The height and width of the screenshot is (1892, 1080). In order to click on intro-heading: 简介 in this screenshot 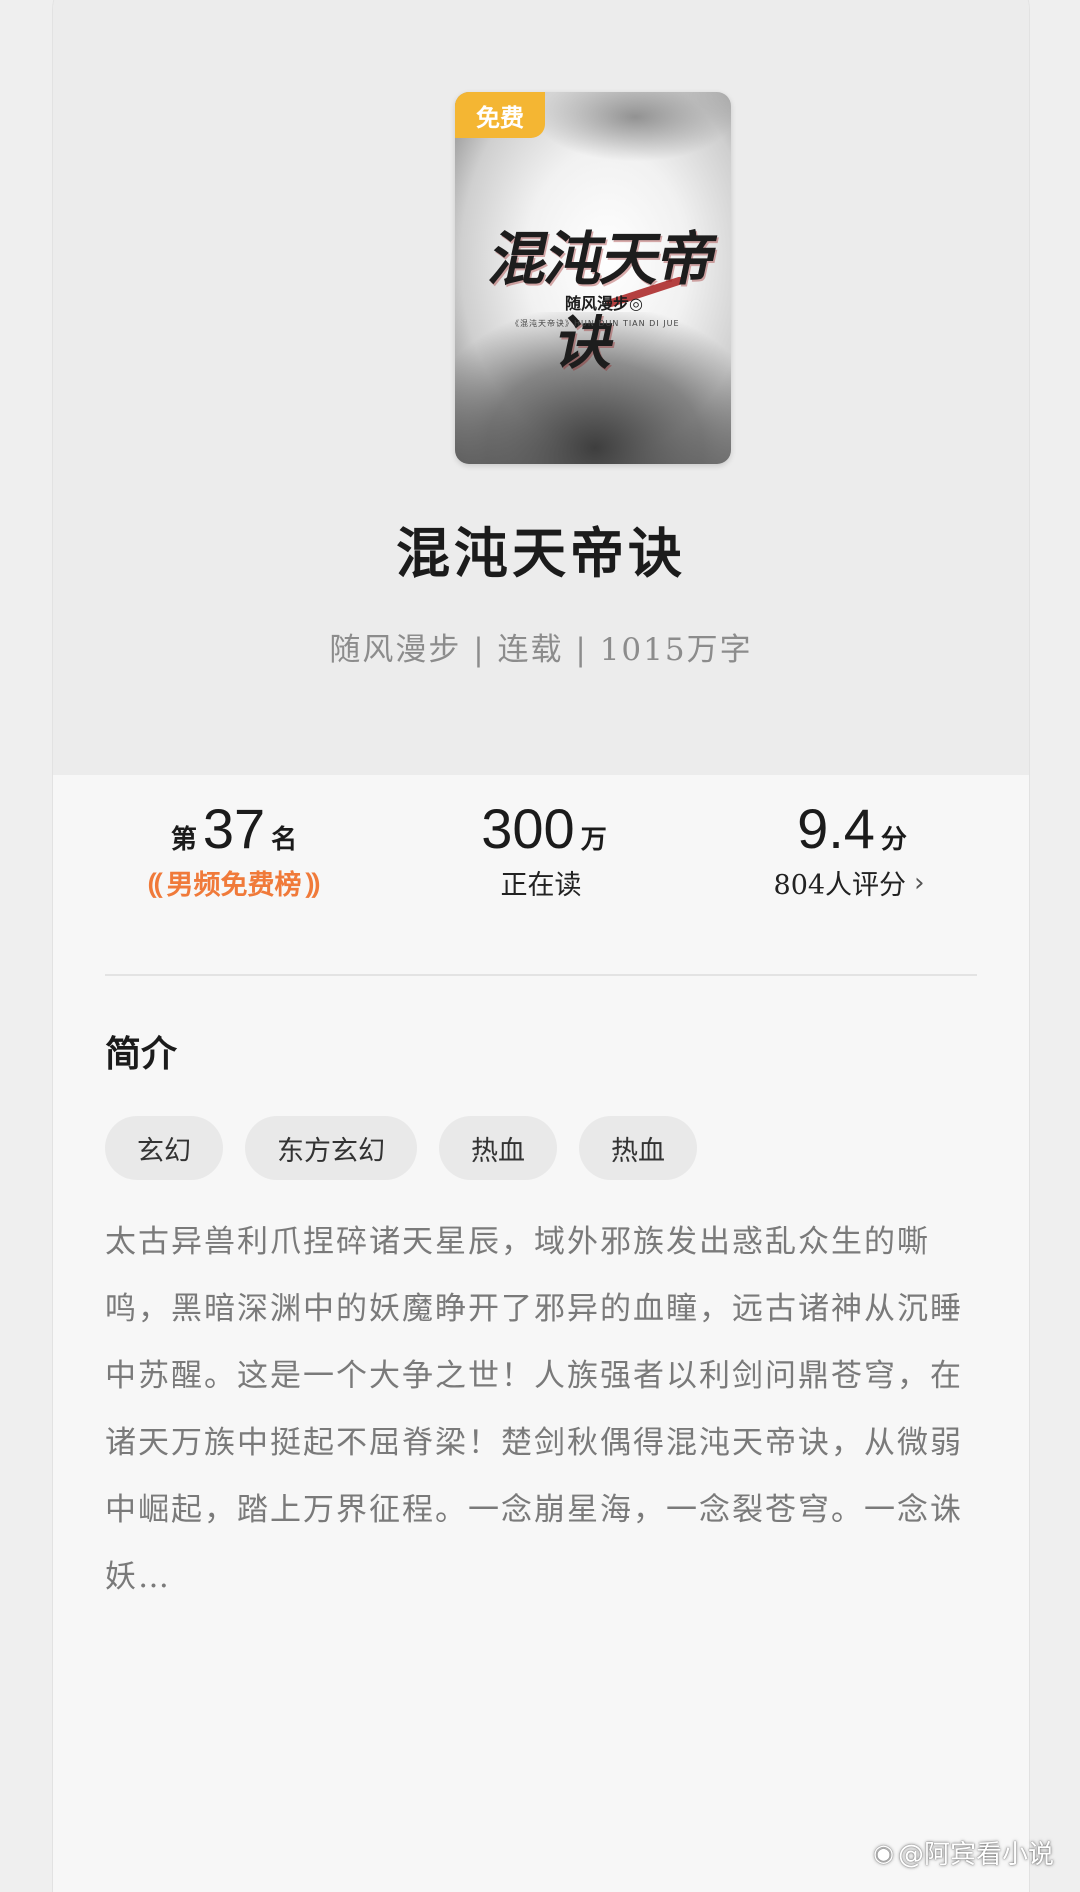, I will do `click(141, 1054)`.